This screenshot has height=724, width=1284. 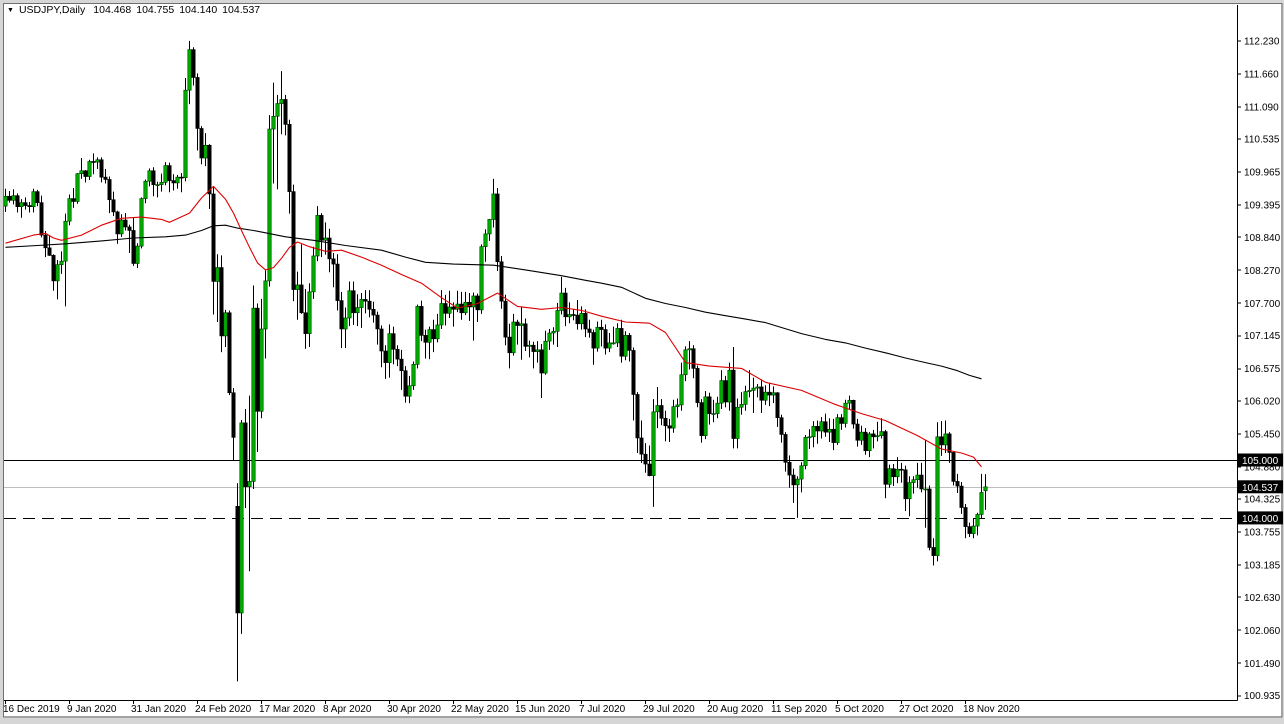 What do you see at coordinates (10, 10) in the screenshot?
I see `symbol-dropdown-icon: ▼` at bounding box center [10, 10].